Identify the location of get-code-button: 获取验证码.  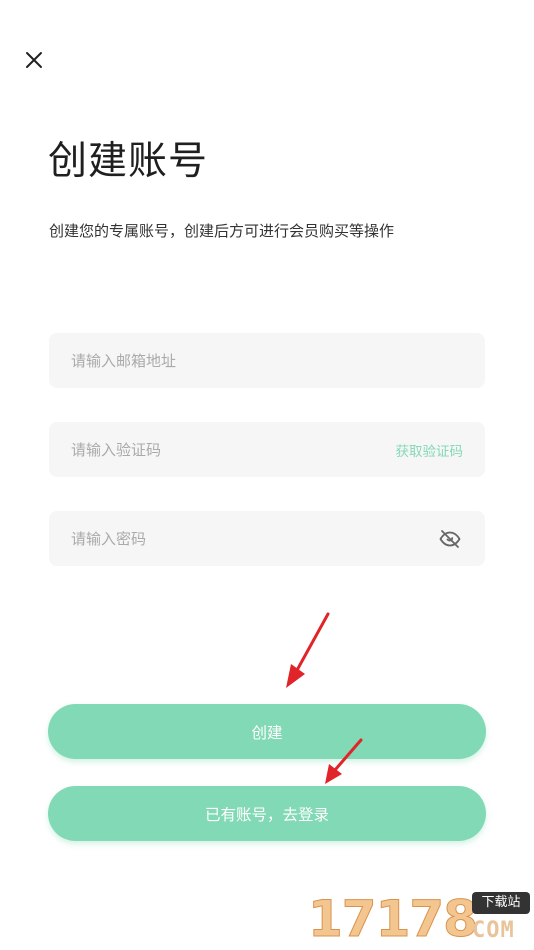
(430, 450).